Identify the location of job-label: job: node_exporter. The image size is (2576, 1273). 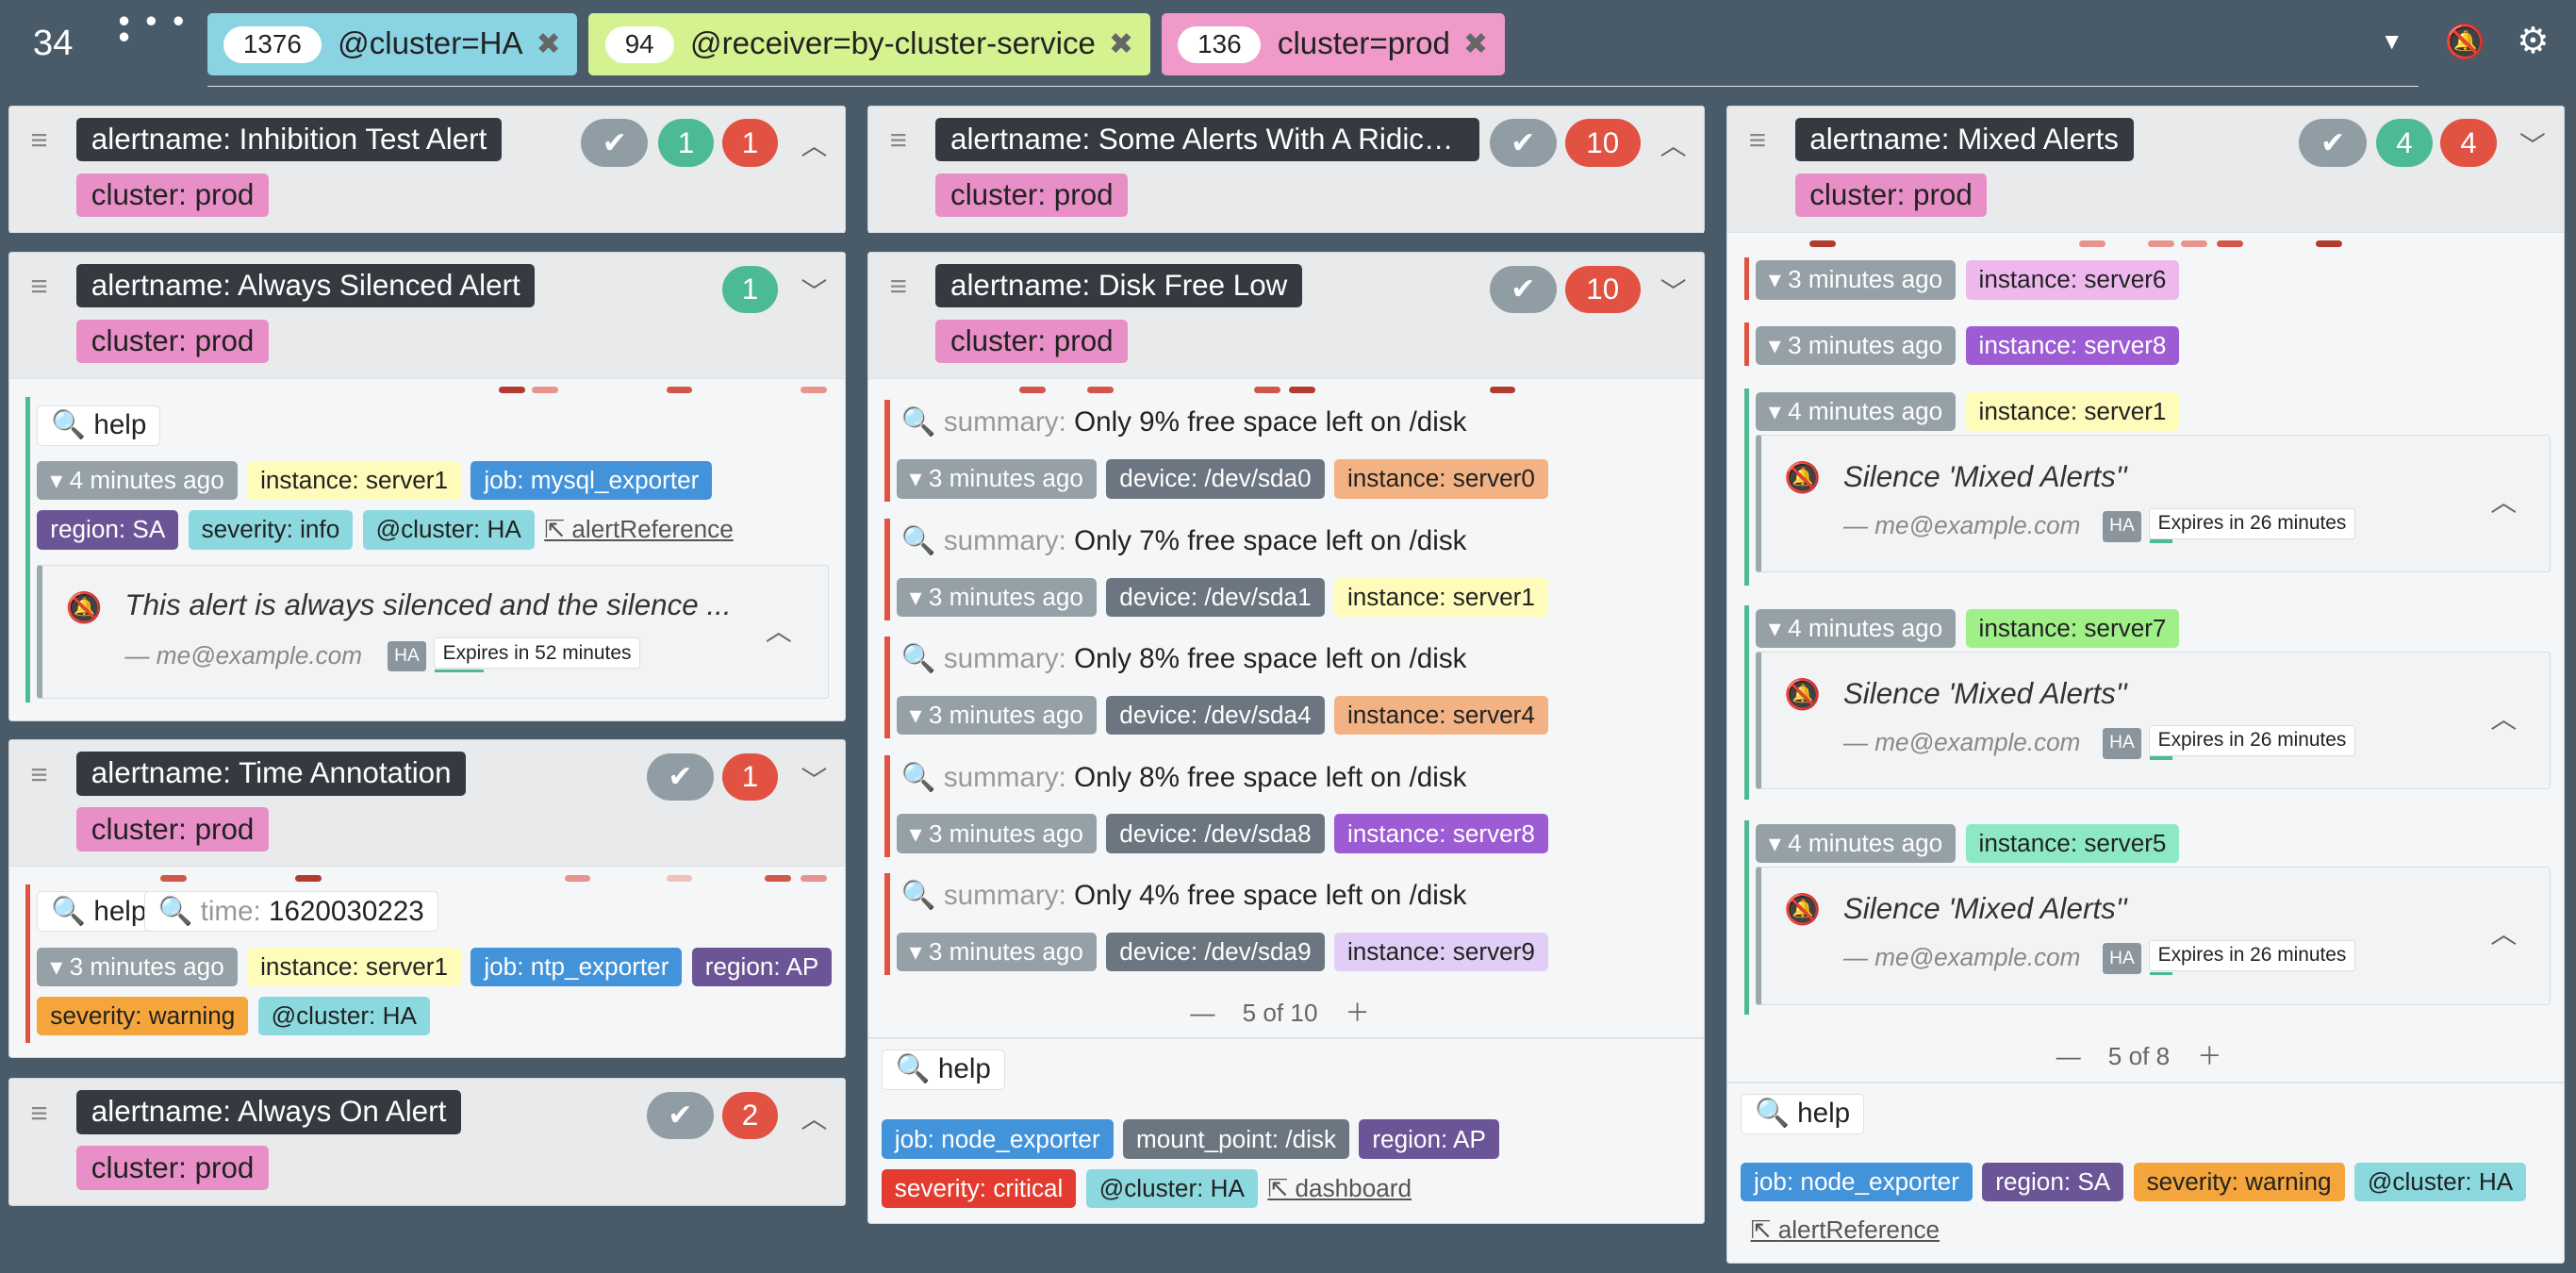
(997, 1139).